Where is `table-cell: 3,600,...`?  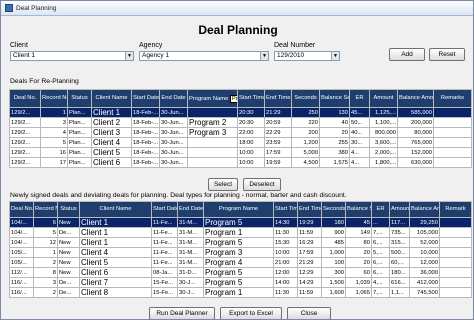
table-cell: 3,600,... is located at coordinates (383, 142).